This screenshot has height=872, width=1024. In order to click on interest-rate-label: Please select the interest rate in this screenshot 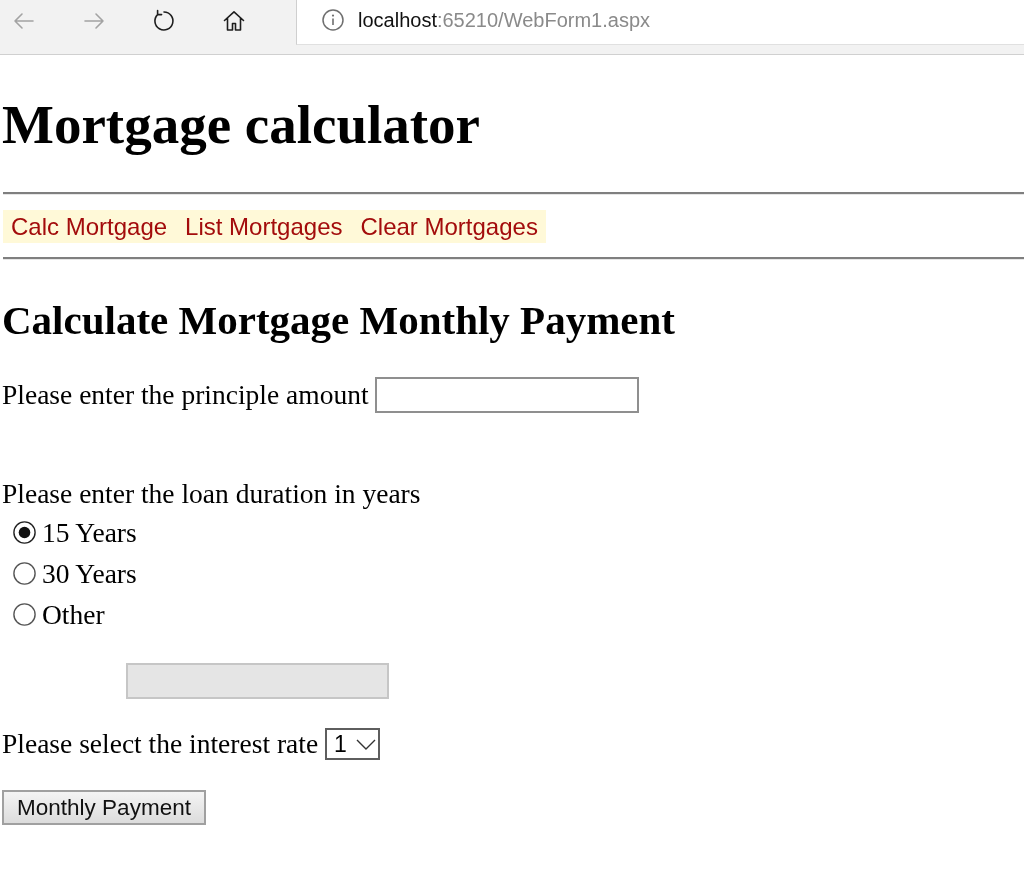, I will do `click(160, 744)`.